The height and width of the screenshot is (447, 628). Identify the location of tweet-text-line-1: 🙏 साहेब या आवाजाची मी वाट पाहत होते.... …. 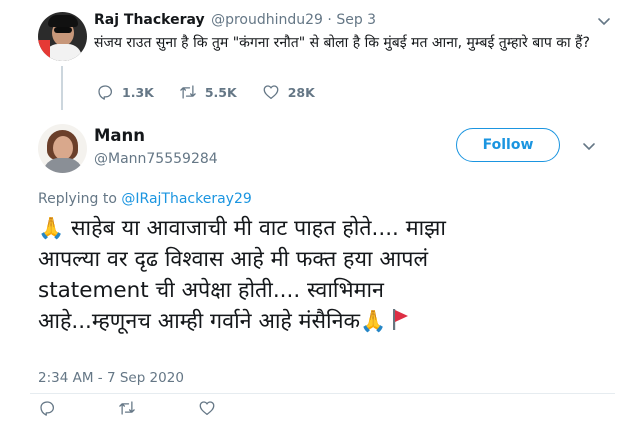
(242, 228).